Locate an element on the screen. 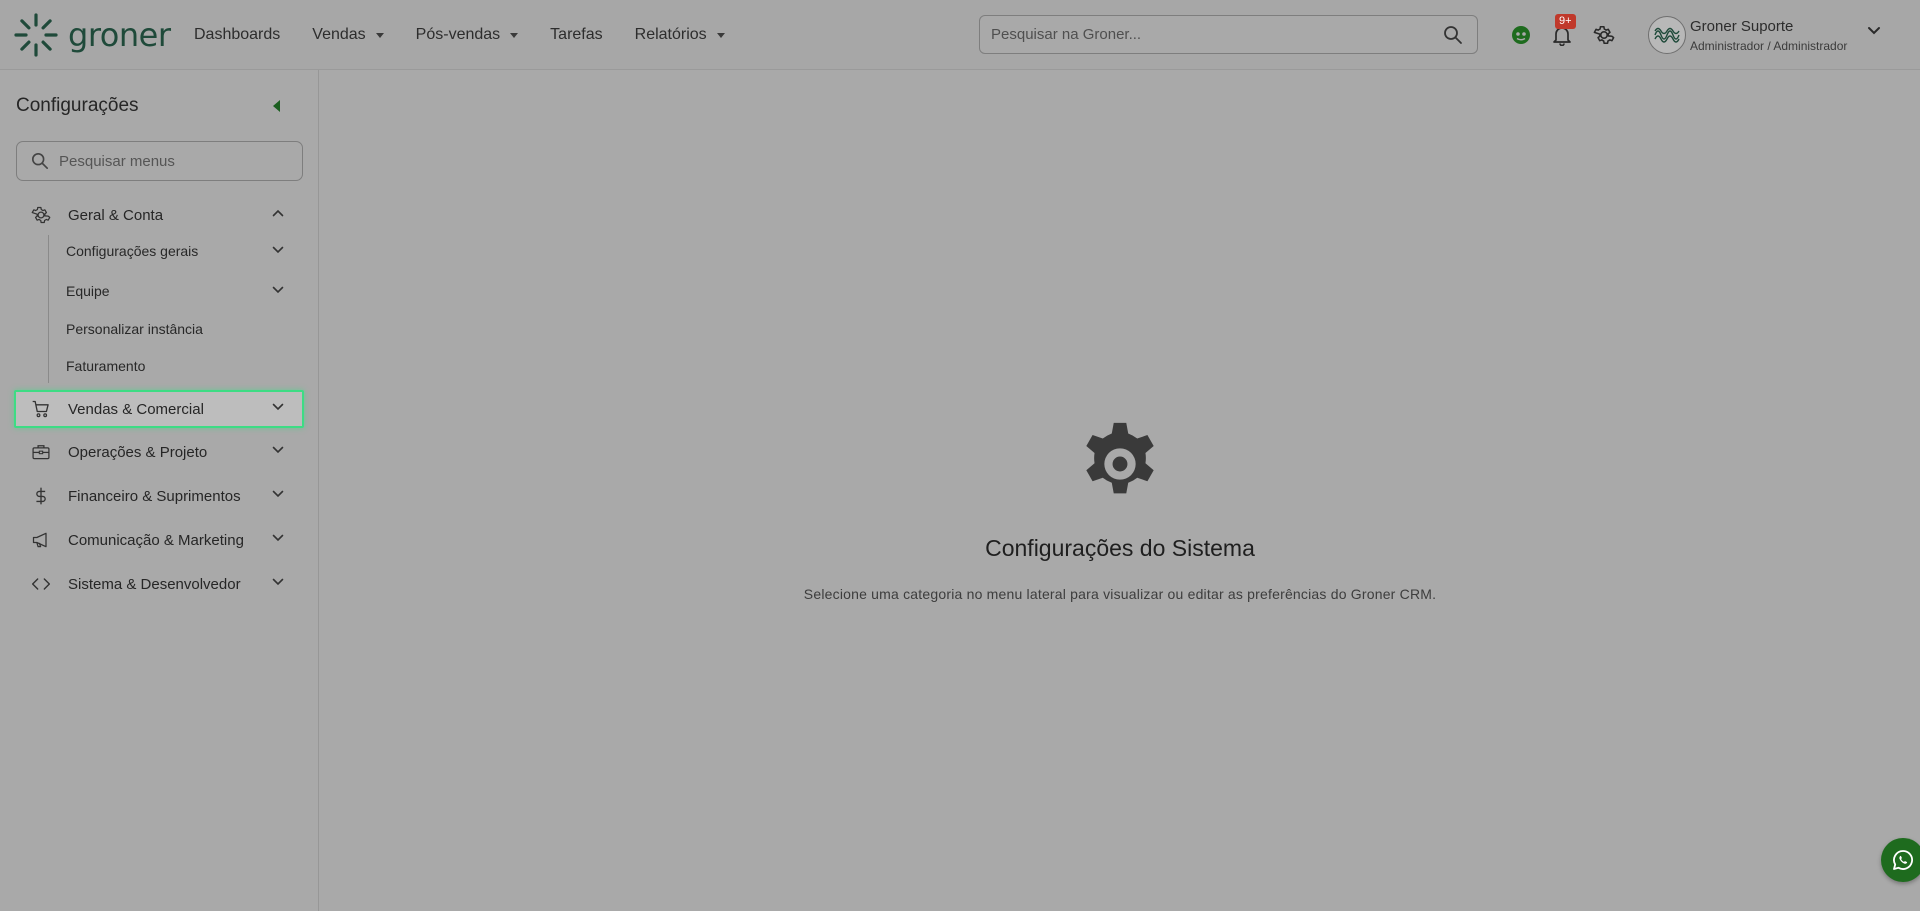 Image resolution: width=1920 pixels, height=911 pixels. page-title: Configurações do Sistema is located at coordinates (1120, 548).